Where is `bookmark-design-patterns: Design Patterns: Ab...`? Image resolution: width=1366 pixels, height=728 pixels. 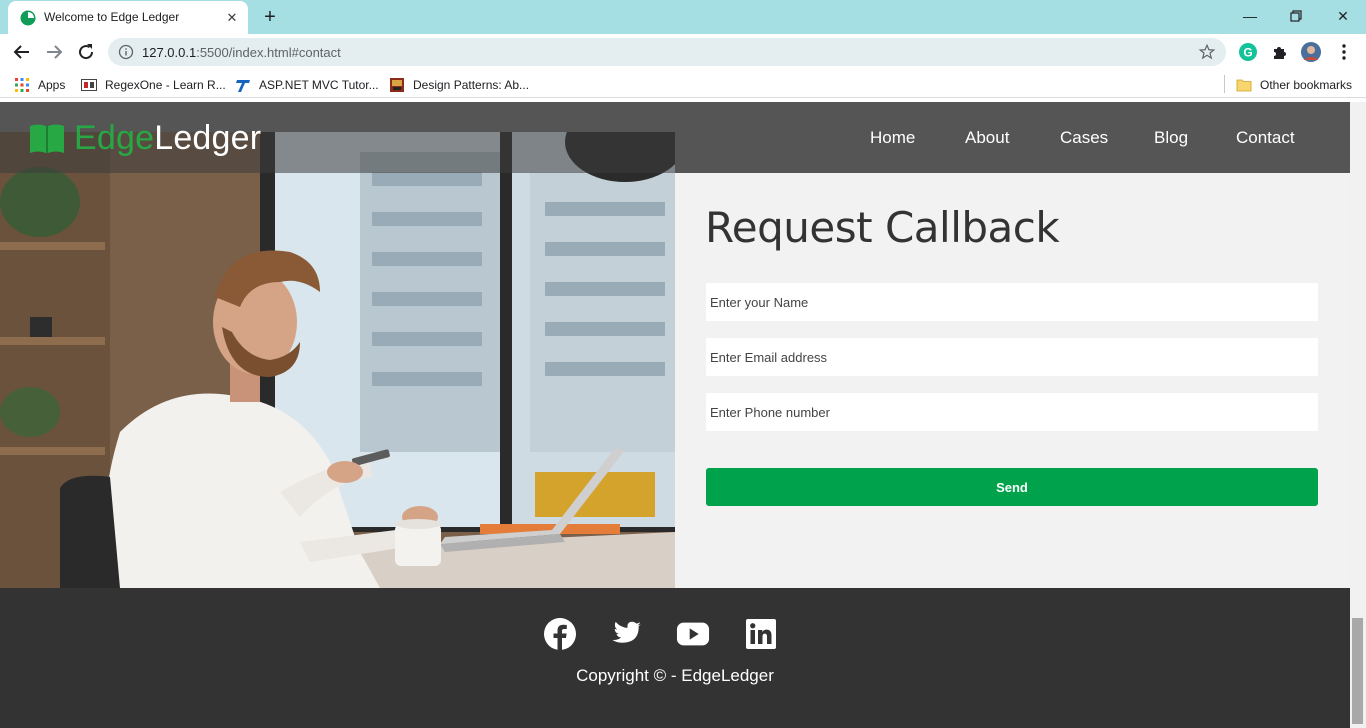 bookmark-design-patterns: Design Patterns: Ab... is located at coordinates (459, 85).